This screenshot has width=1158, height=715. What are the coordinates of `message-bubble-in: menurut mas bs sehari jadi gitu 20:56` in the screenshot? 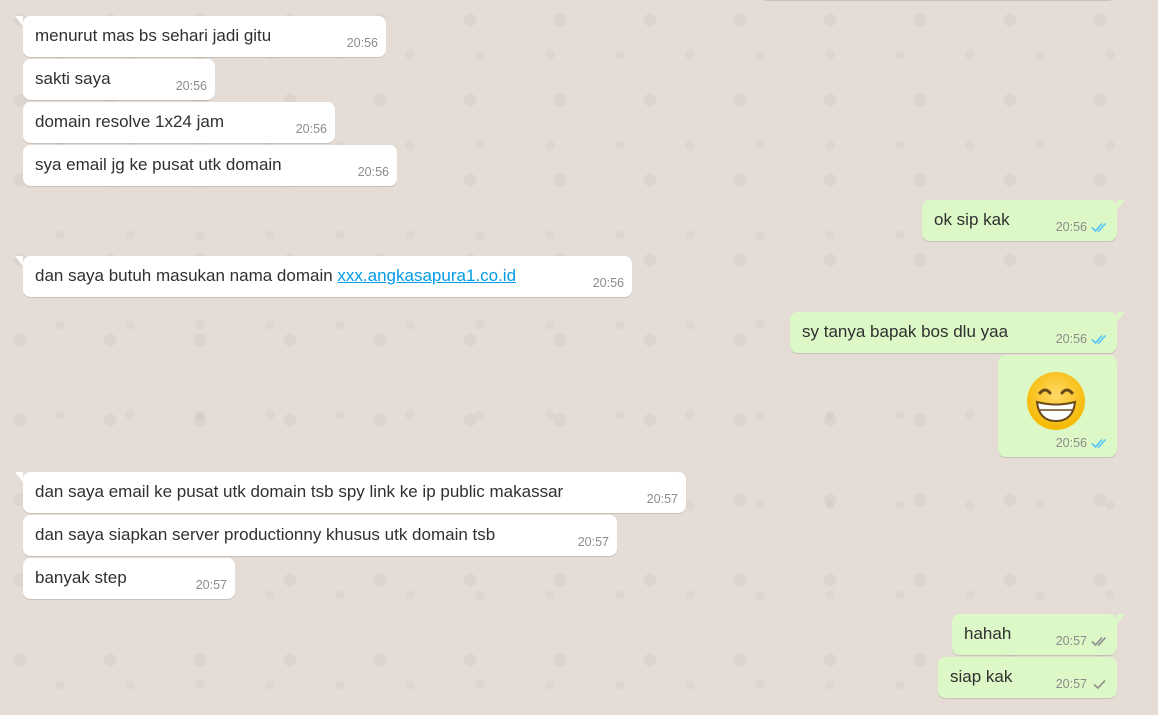 It's located at (200, 36).